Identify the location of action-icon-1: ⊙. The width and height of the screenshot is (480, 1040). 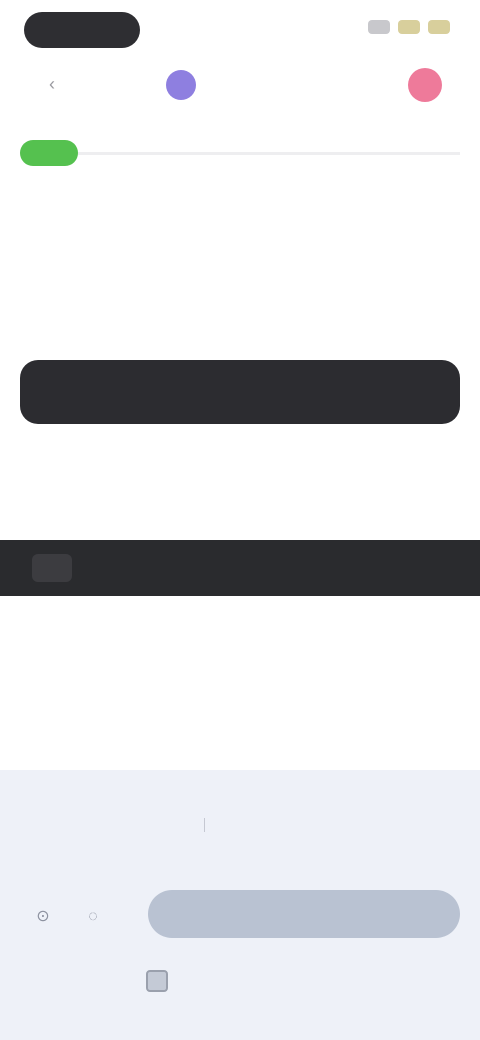
(43, 917).